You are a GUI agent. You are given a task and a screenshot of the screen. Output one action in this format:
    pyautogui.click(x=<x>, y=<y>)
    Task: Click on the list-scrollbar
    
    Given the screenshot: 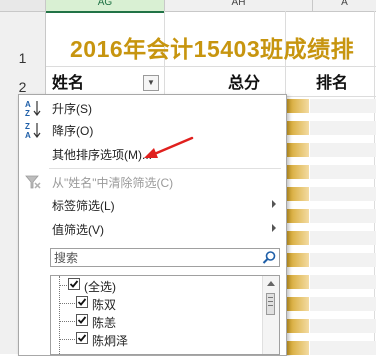 What is the action you would take?
    pyautogui.click(x=270, y=315)
    